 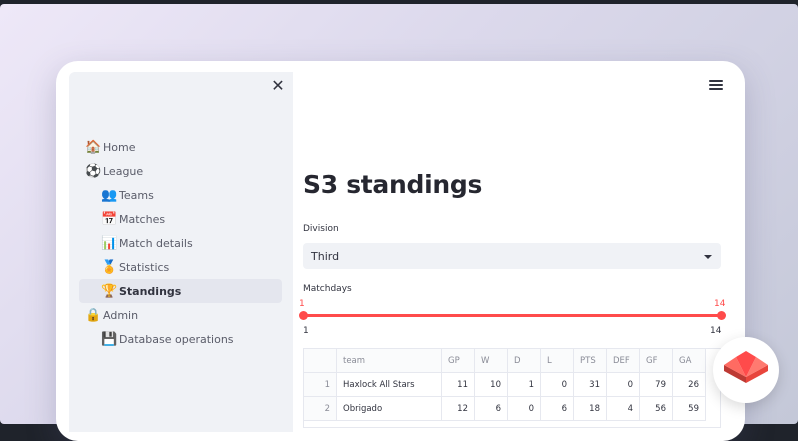 I want to click on division-select: Third, so click(x=512, y=256).